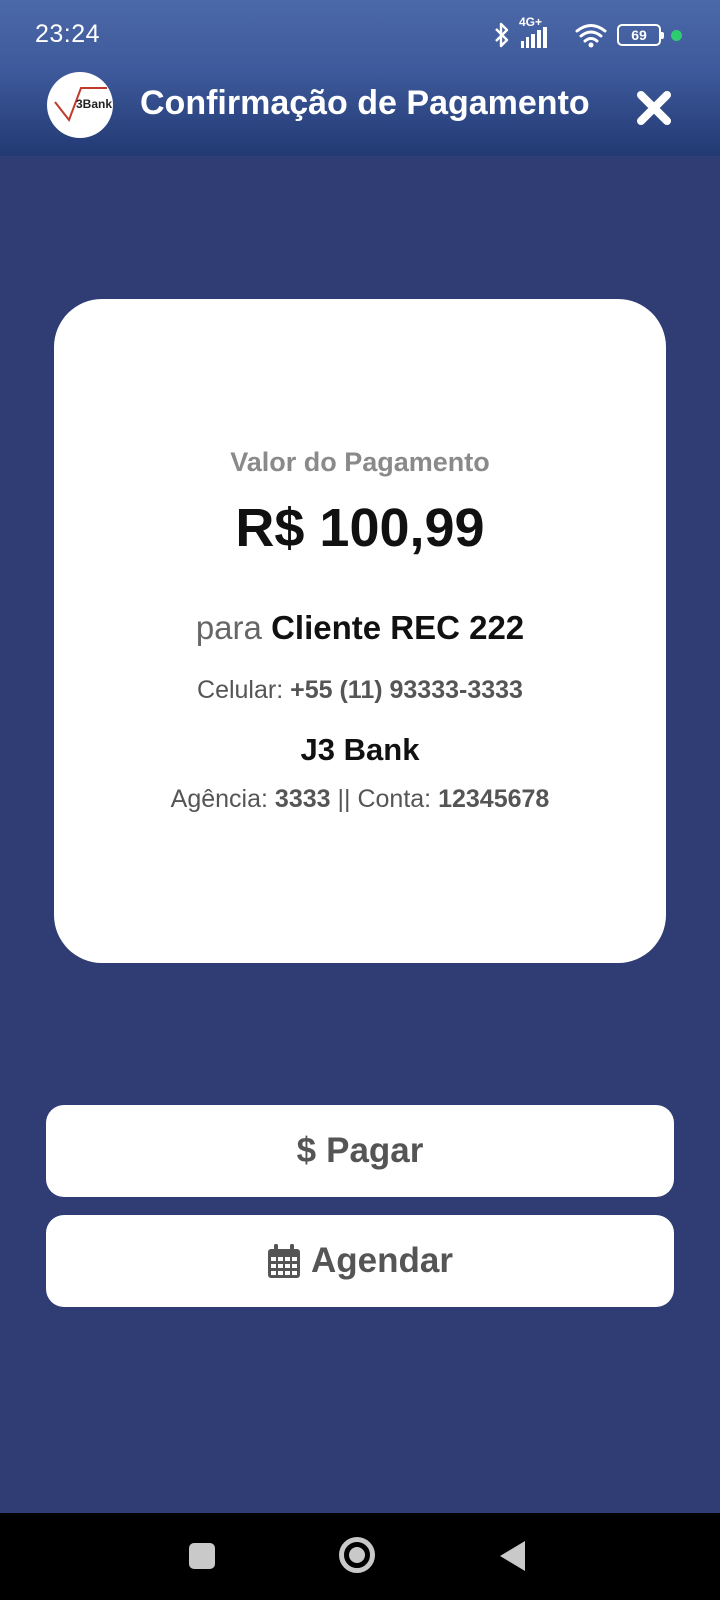  Describe the element at coordinates (375, 1150) in the screenshot. I see `pay-button-label: Pagar` at that location.